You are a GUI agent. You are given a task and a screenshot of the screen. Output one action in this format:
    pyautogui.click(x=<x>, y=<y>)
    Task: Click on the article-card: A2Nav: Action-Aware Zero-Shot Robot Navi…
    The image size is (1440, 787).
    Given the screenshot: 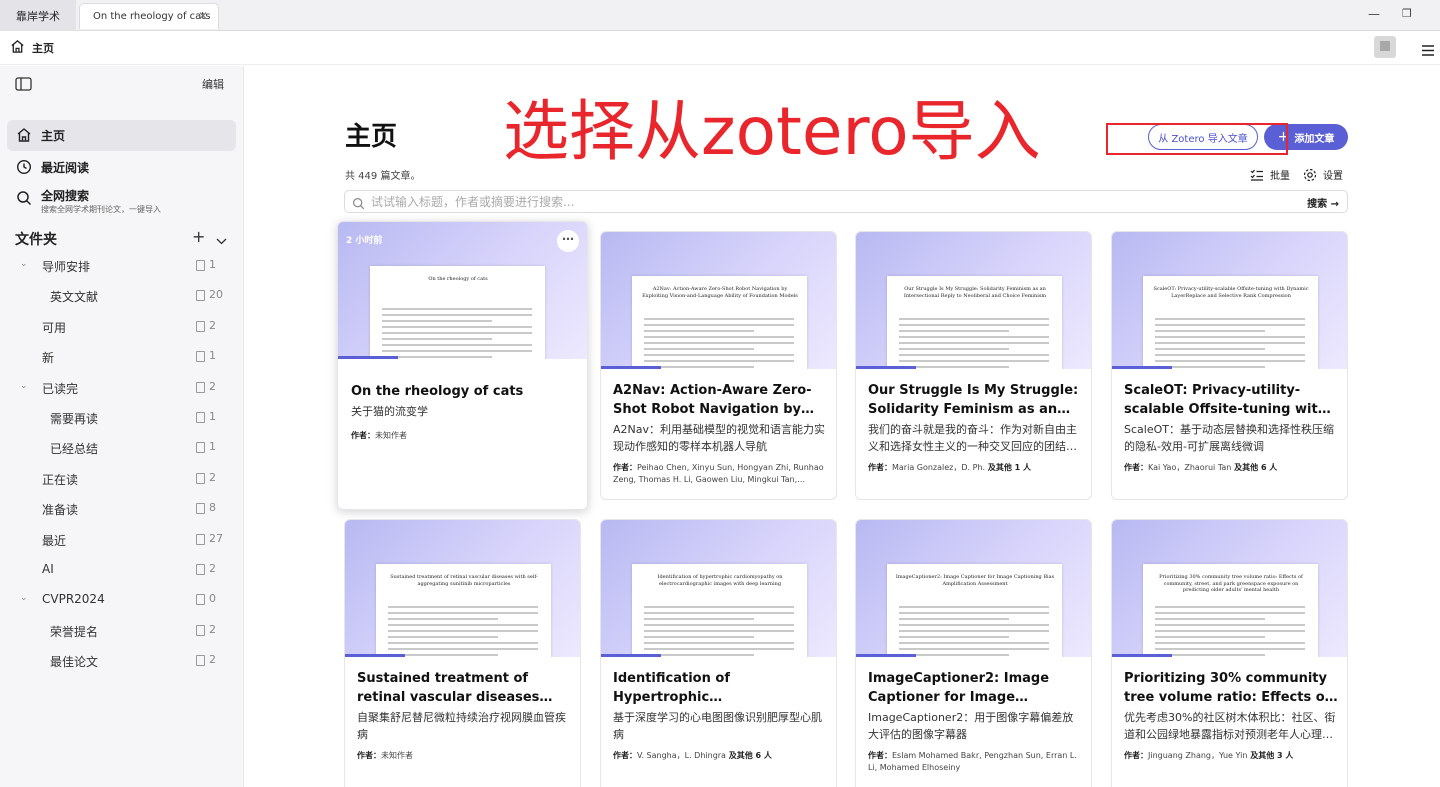 What is the action you would take?
    pyautogui.click(x=718, y=365)
    